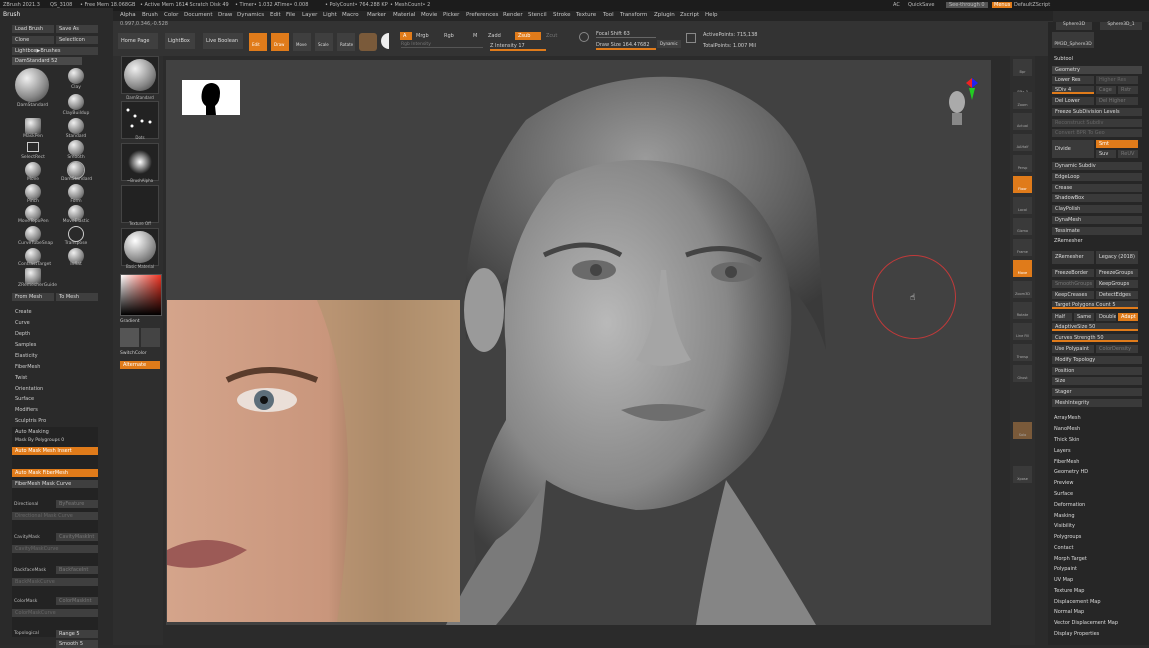  Describe the element at coordinates (330, 15) in the screenshot. I see `menu-light: Light` at that location.